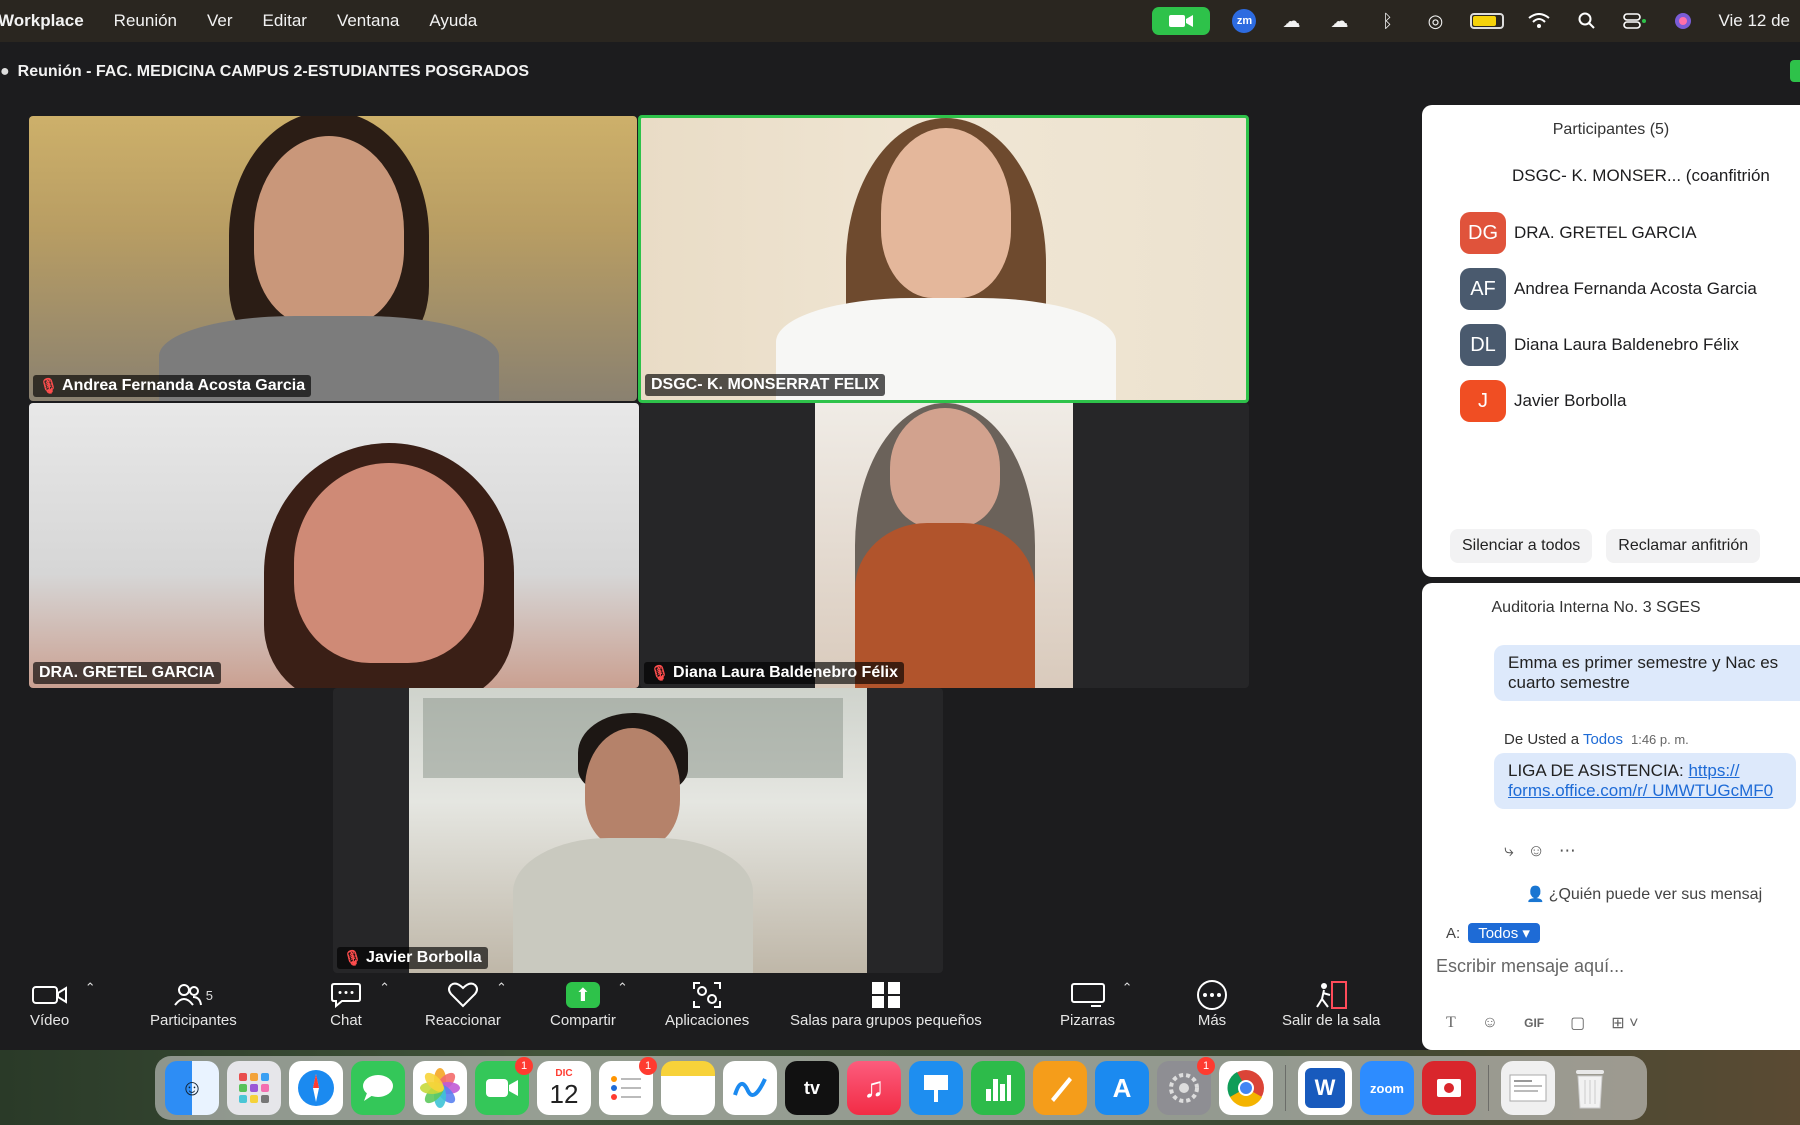 The width and height of the screenshot is (1800, 1125). What do you see at coordinates (1567, 851) in the screenshot?
I see `more-options-icon: ⋯` at bounding box center [1567, 851].